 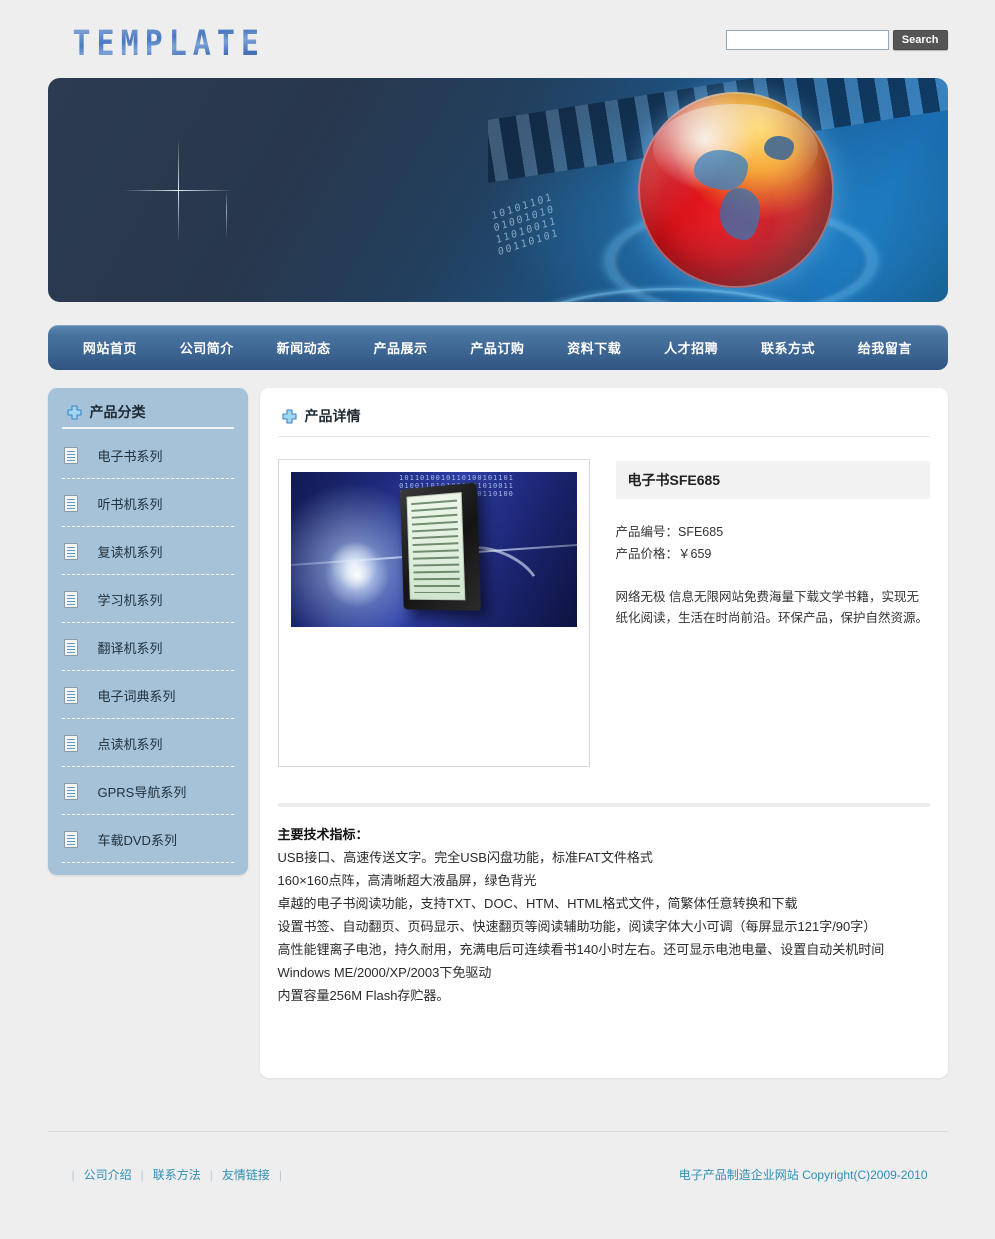 I want to click on section-divider, so click(x=603, y=805).